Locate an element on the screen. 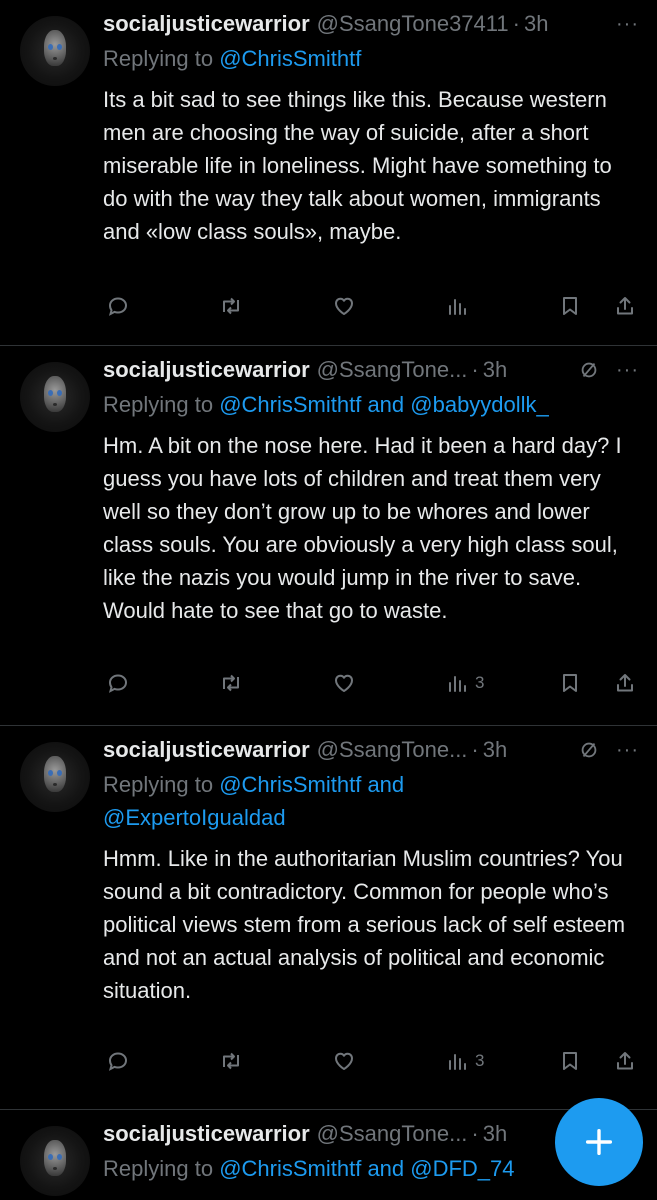 Image resolution: width=657 pixels, height=1200 pixels. mention-link: @ChrisSmithtf is located at coordinates (290, 58).